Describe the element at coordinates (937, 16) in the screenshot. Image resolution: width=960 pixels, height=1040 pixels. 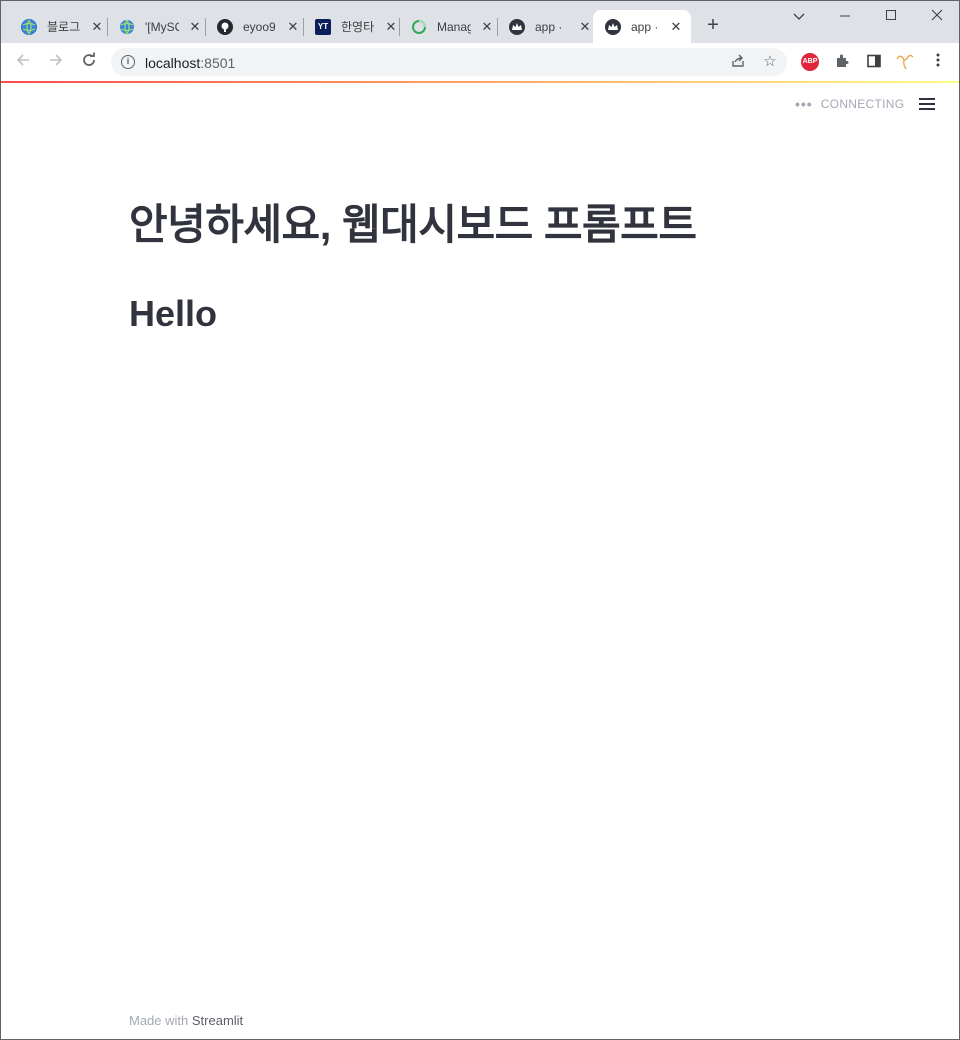
I see `close-window-icon` at that location.